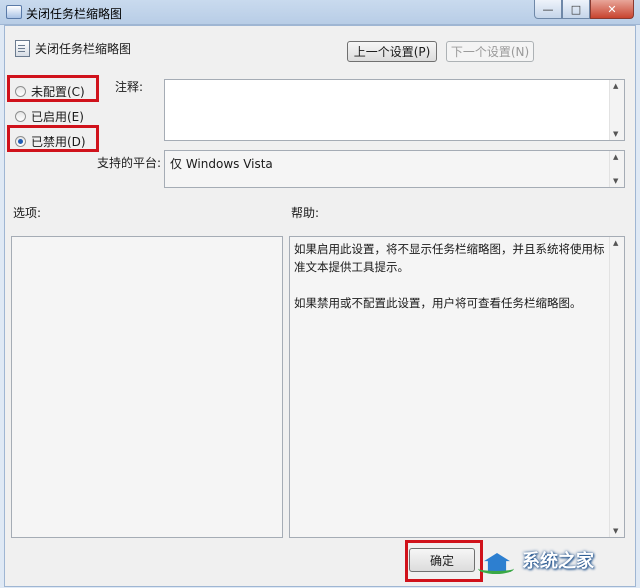 The width and height of the screenshot is (640, 588). What do you see at coordinates (20, 116) in the screenshot?
I see `radio-enabled-indicator` at bounding box center [20, 116].